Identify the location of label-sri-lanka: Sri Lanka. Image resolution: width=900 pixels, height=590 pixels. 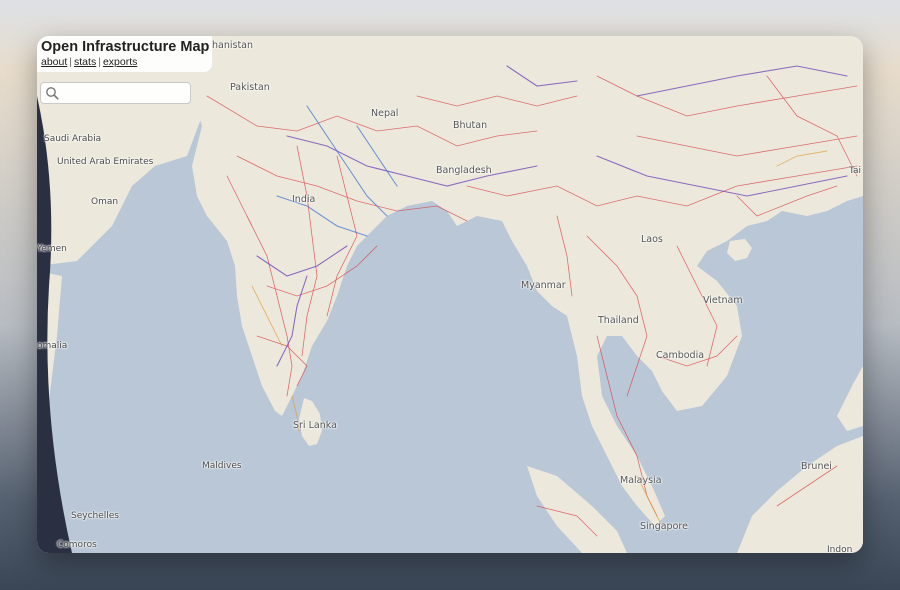
(315, 425).